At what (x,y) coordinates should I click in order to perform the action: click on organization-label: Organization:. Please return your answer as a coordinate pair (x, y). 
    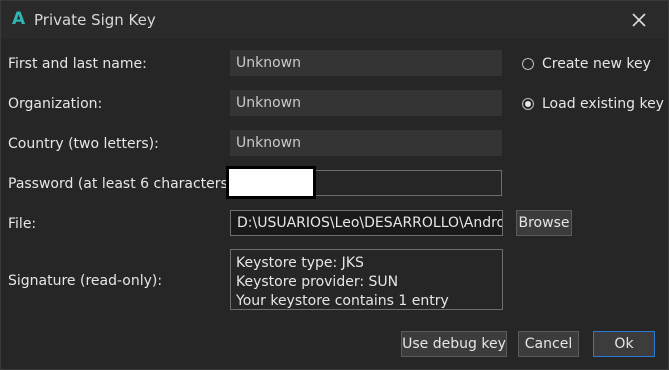
    Looking at the image, I should click on (55, 104).